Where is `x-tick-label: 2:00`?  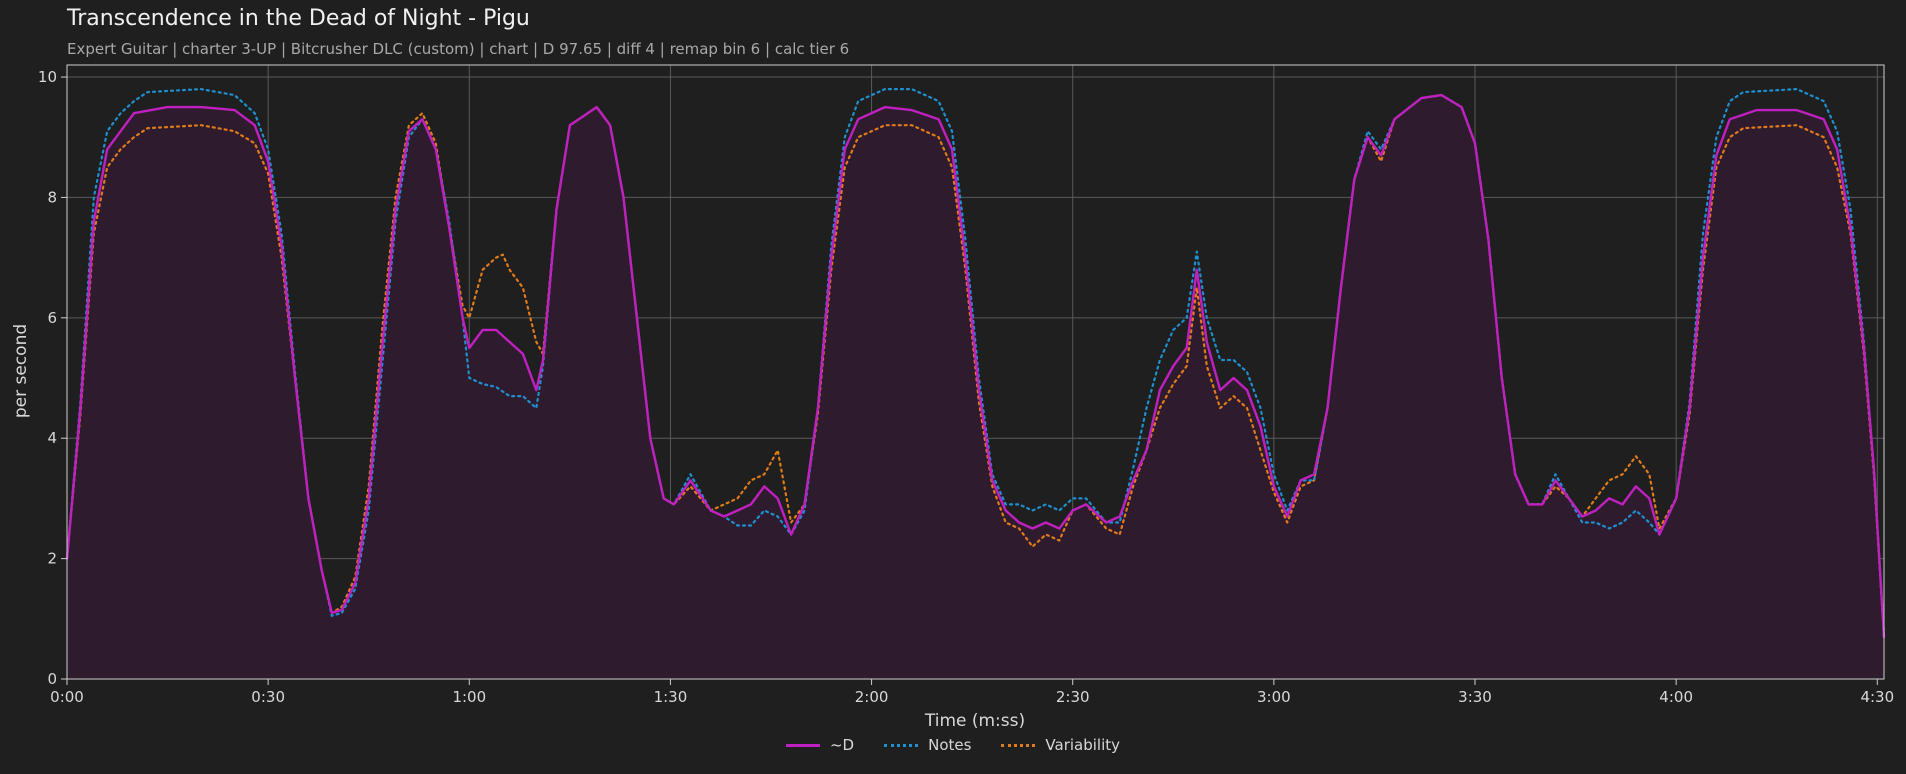 x-tick-label: 2:00 is located at coordinates (872, 697).